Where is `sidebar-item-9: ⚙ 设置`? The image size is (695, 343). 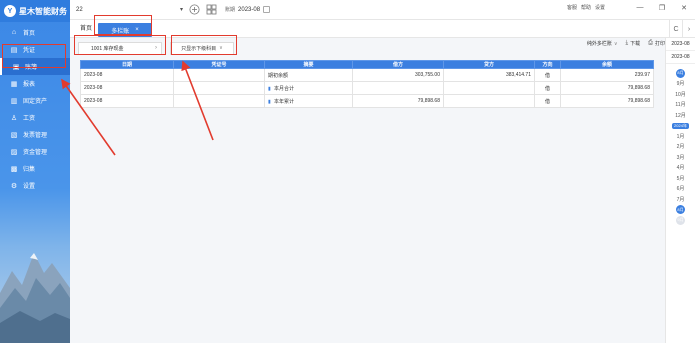
sidebar-item-9: ⚙ 设置 is located at coordinates (35, 185).